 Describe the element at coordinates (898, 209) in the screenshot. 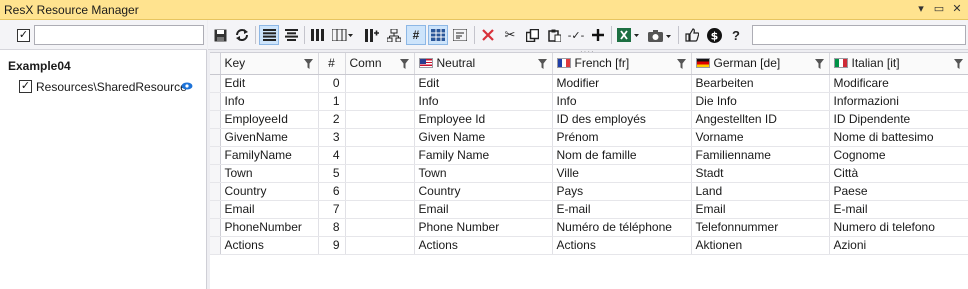

I see `italian-cell: E-mail` at that location.